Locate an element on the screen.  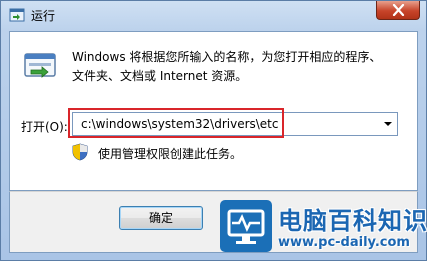
watermark-logo is located at coordinates (246, 226).